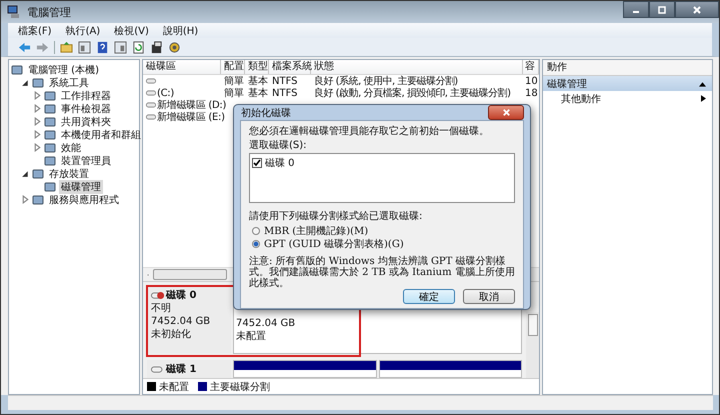 This screenshot has height=415, width=720. Describe the element at coordinates (86, 121) in the screenshot. I see `tree-item: 共用資料夾` at that location.